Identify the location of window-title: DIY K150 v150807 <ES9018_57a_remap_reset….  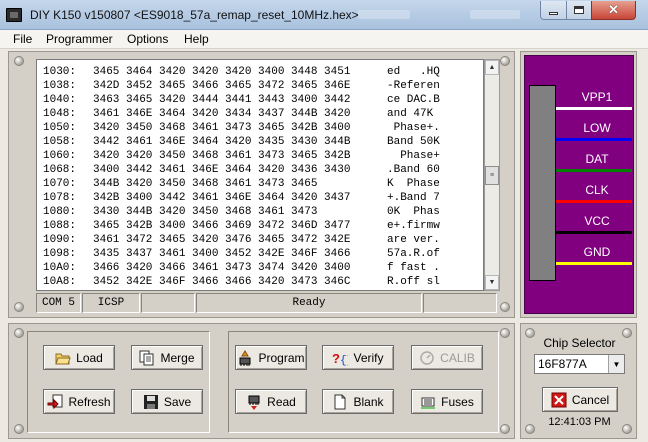
(194, 15).